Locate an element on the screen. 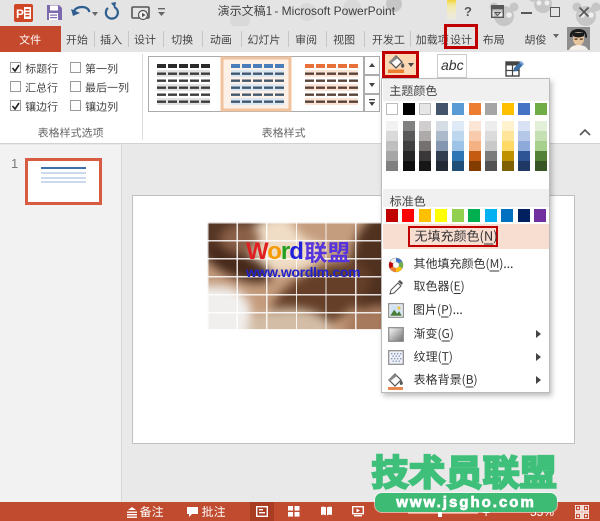  svg-text: P is located at coordinates (20, 14).